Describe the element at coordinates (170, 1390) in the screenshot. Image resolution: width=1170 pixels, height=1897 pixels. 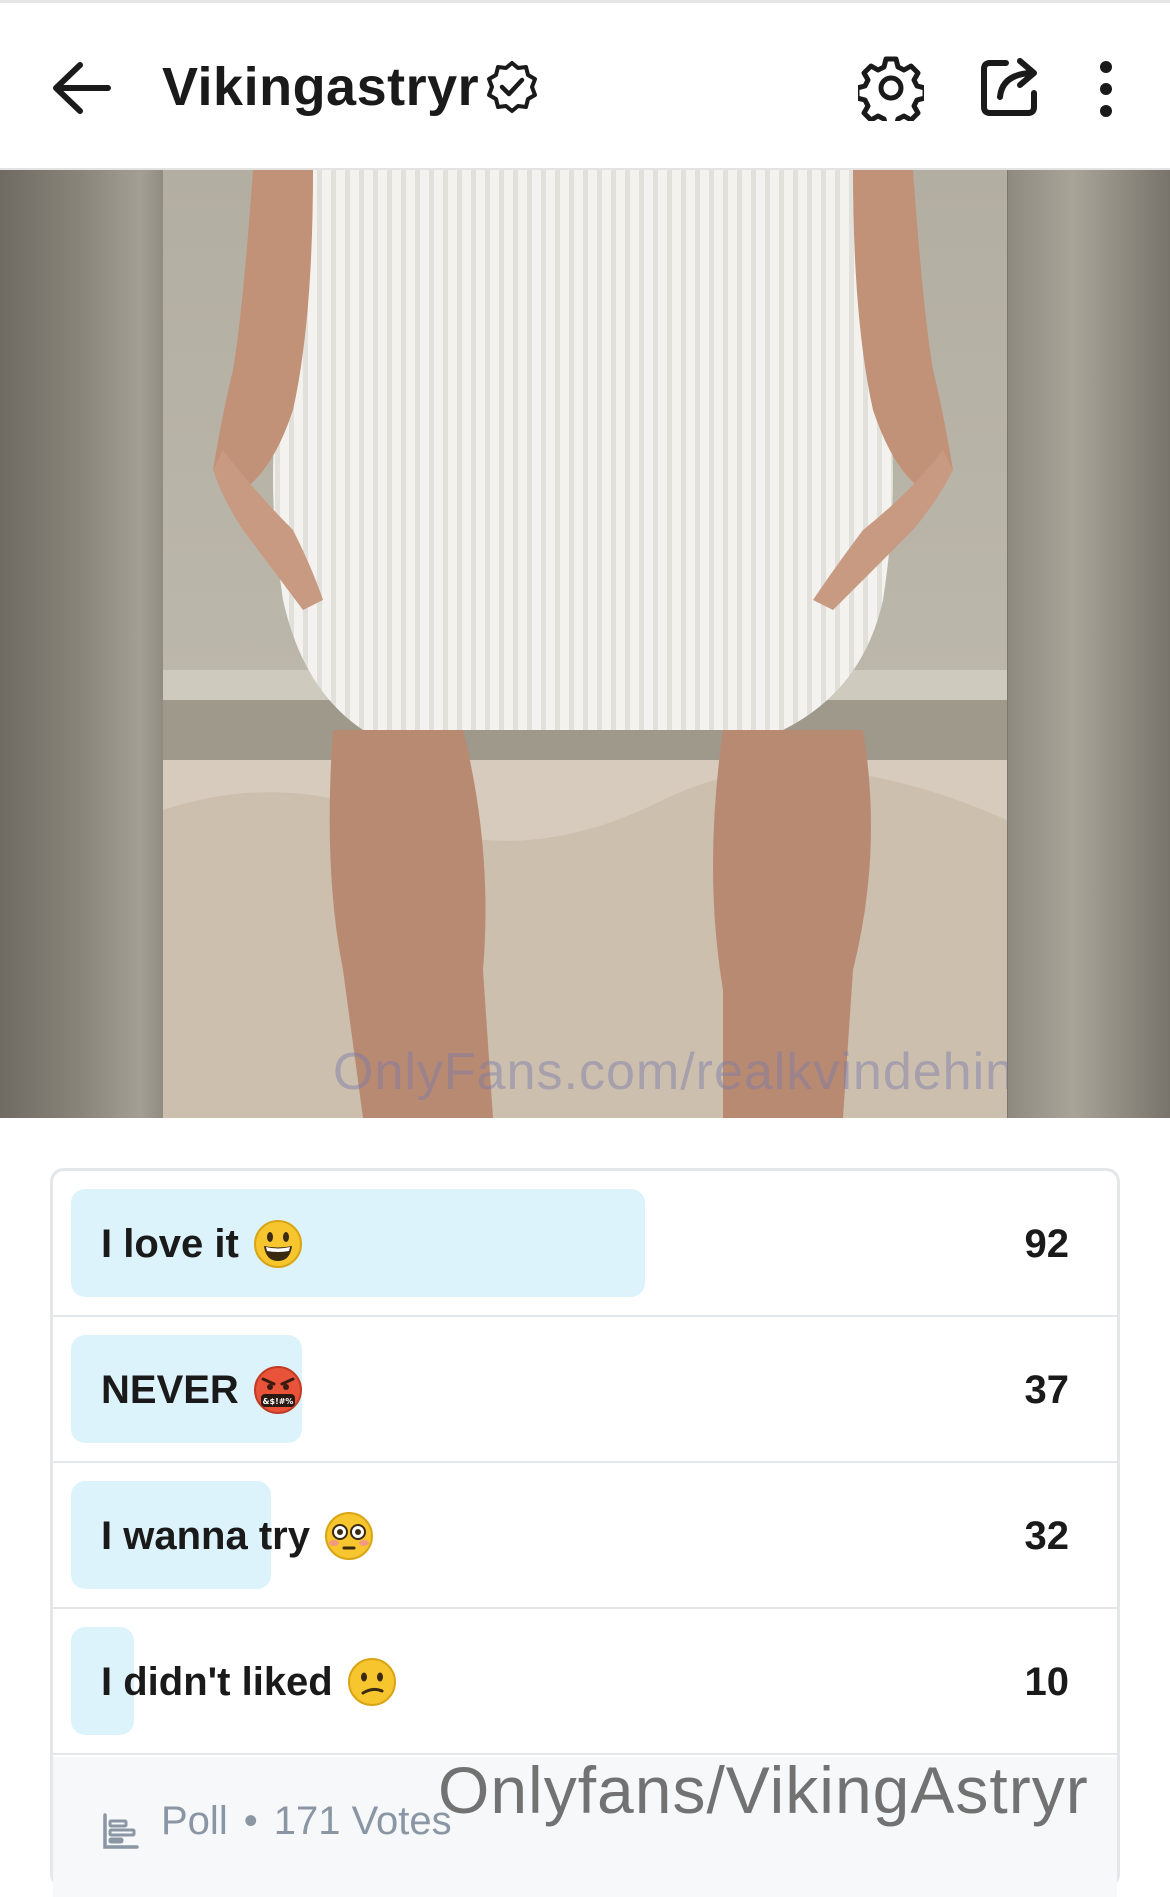
I see `poll-option-label: NEVER` at that location.